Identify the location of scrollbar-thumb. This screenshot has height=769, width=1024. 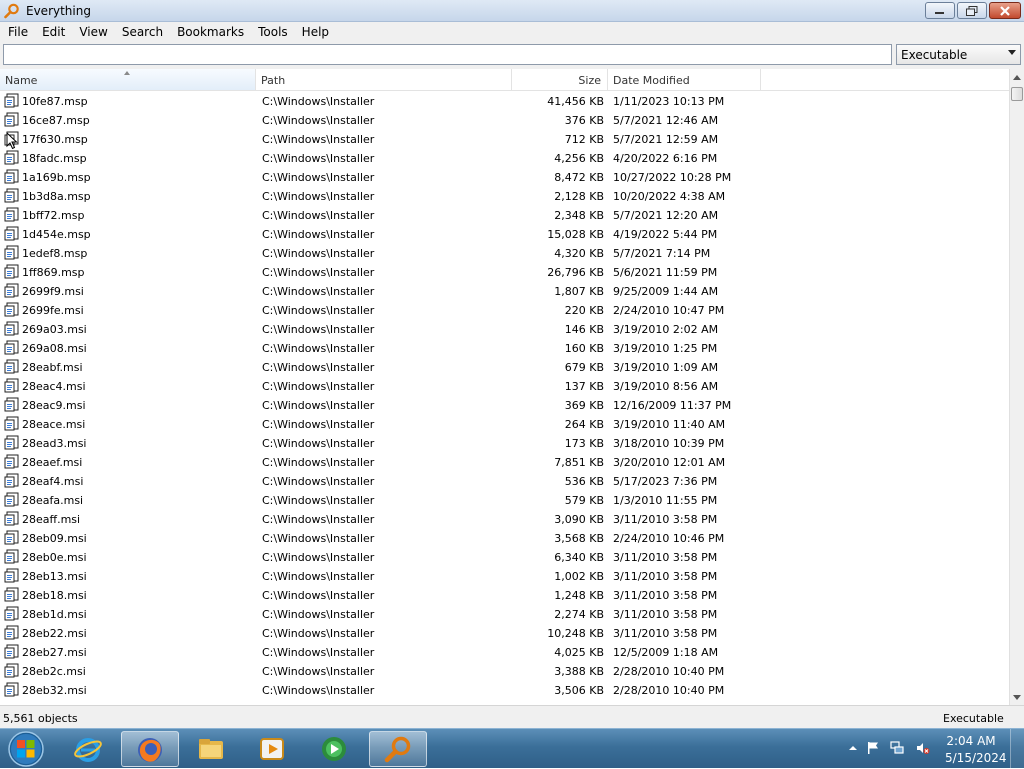
(1017, 94).